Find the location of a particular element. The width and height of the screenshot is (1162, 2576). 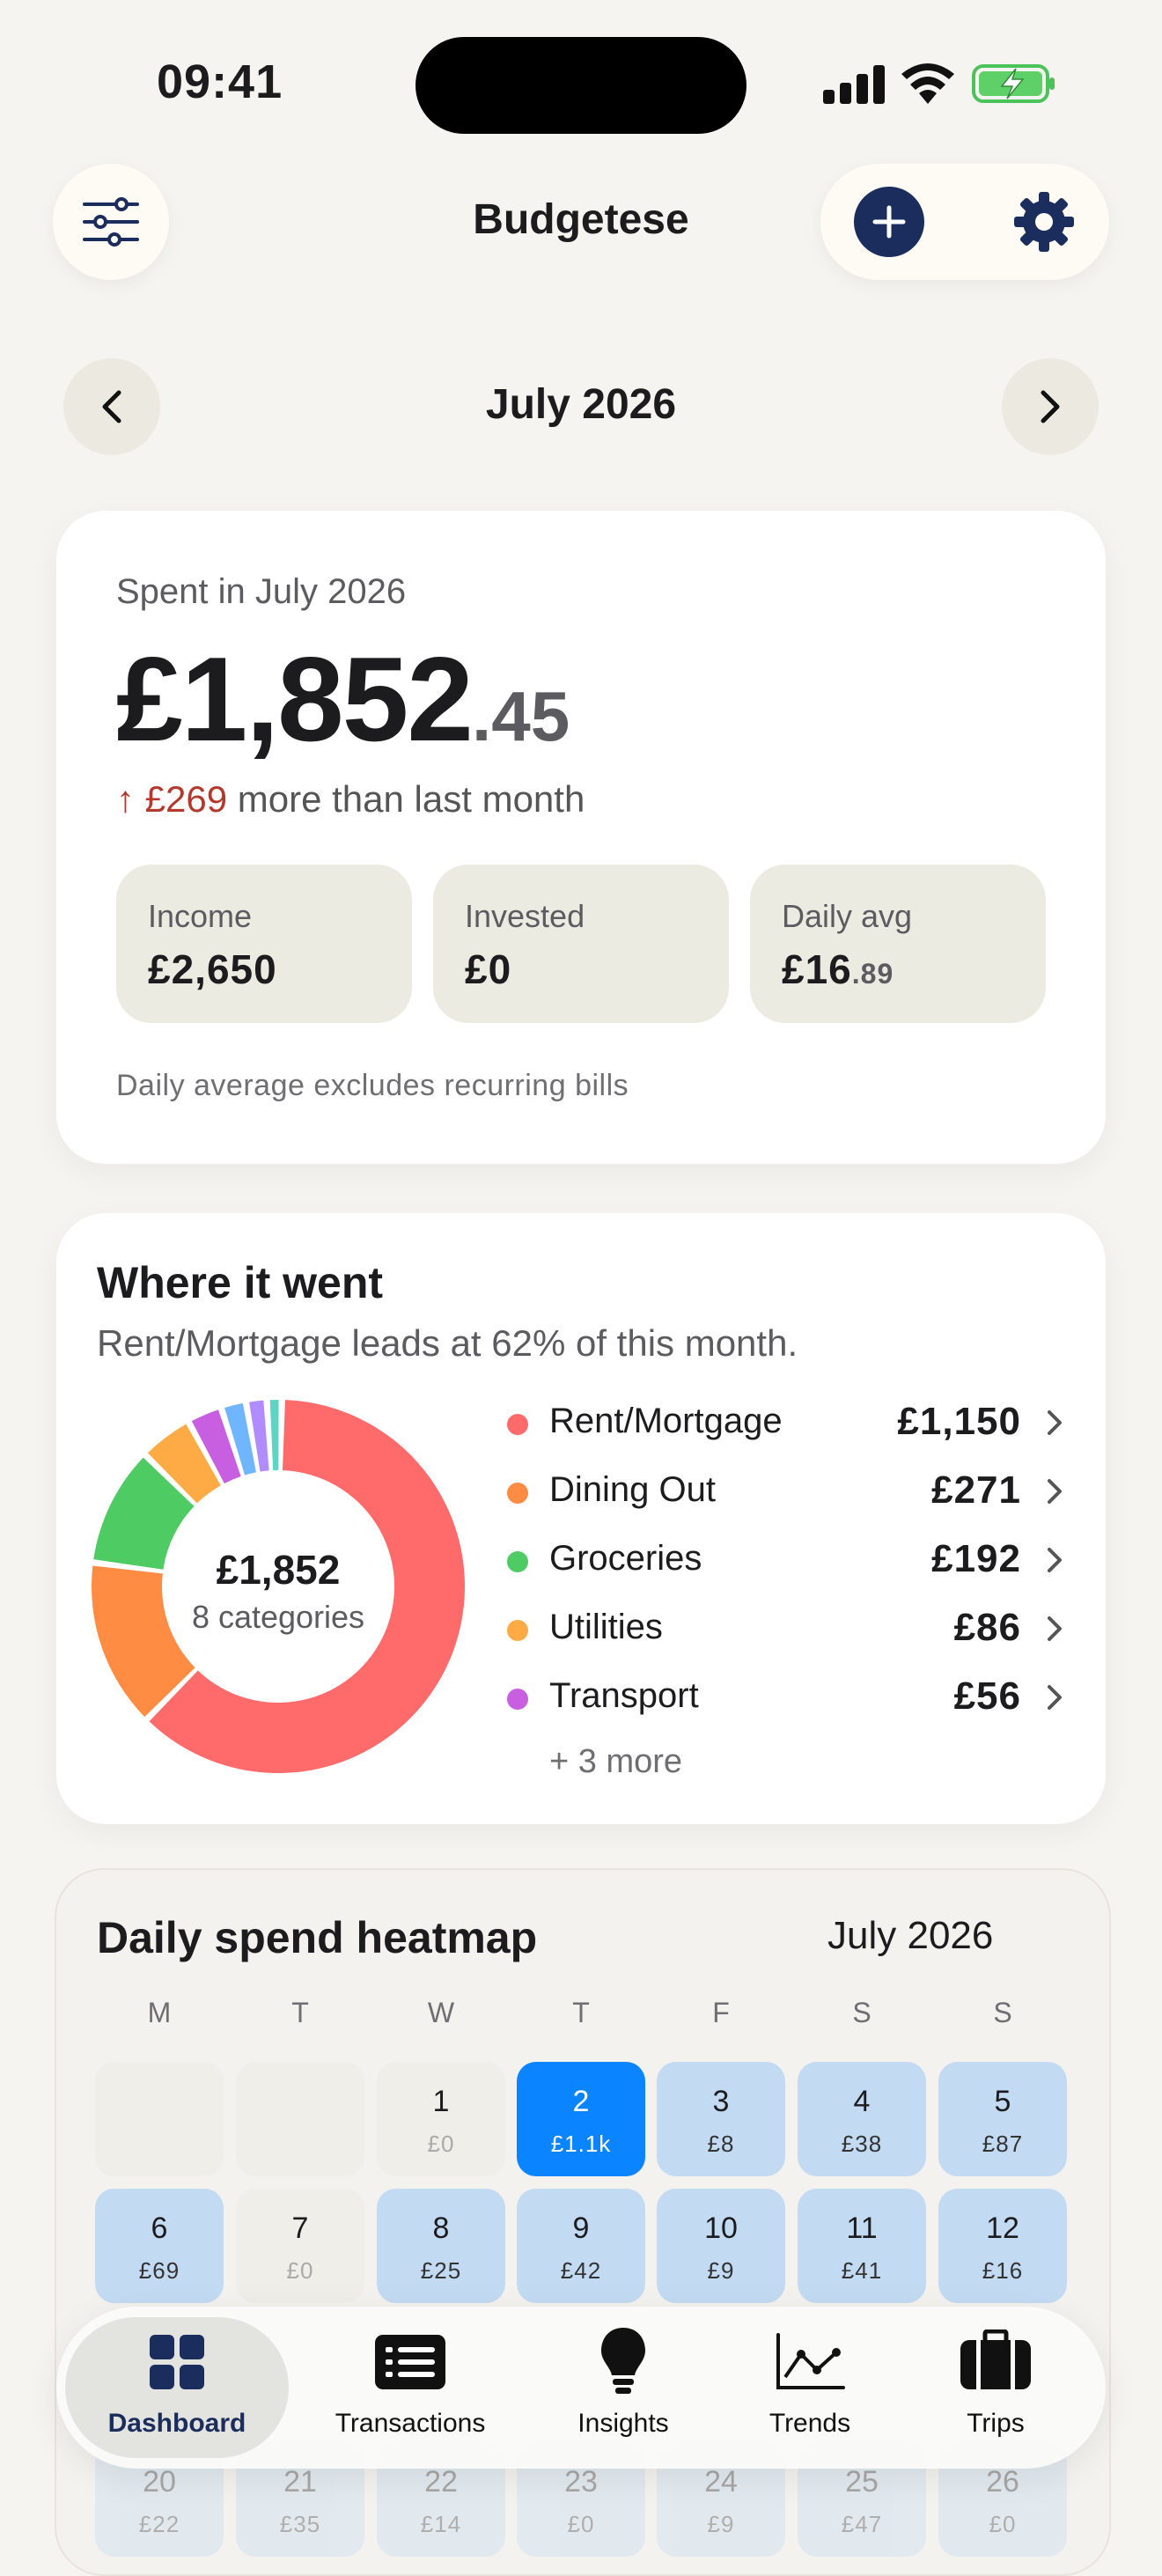

tab-label: Dashboard is located at coordinates (176, 2424).